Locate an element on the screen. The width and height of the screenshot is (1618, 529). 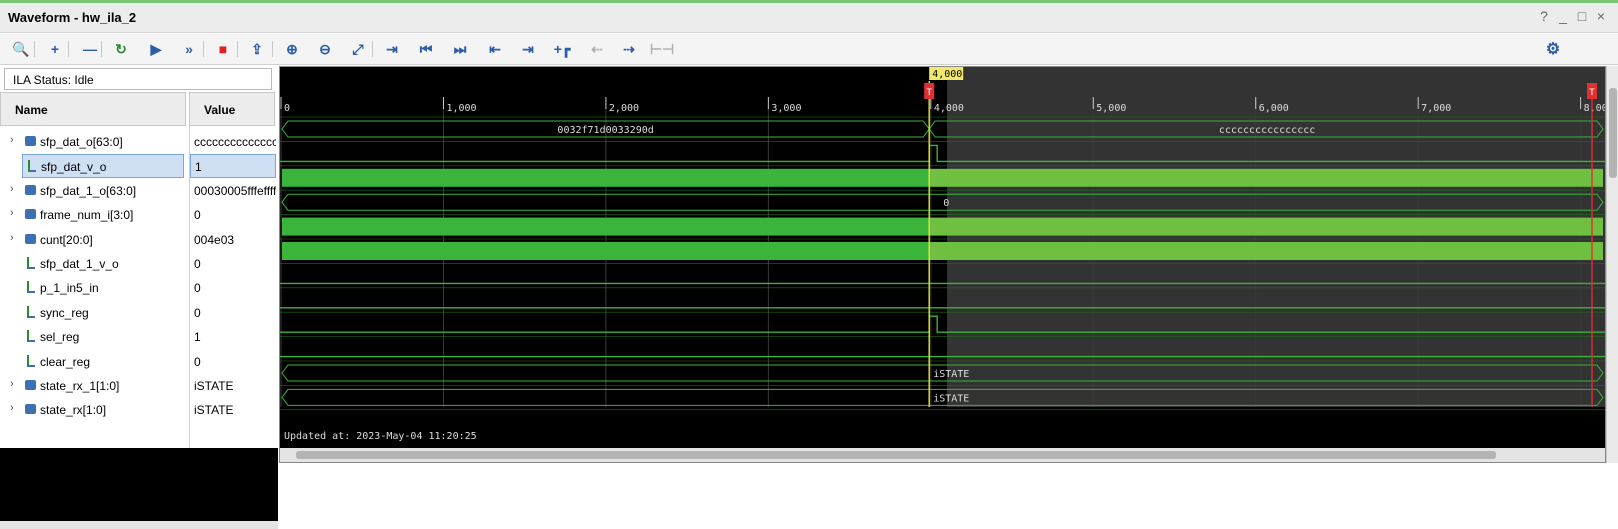
signal-value: 004e03 is located at coordinates (233, 240).